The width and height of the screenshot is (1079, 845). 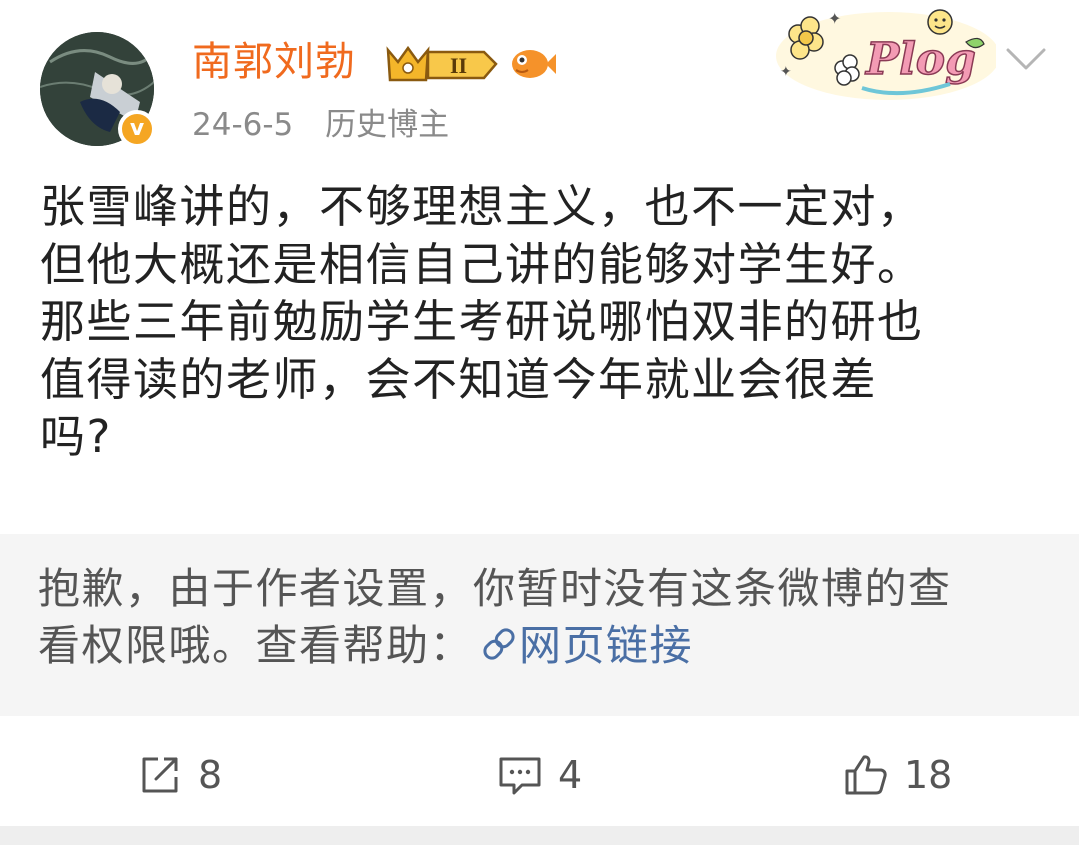 I want to click on like-button: 18, so click(x=897, y=775).